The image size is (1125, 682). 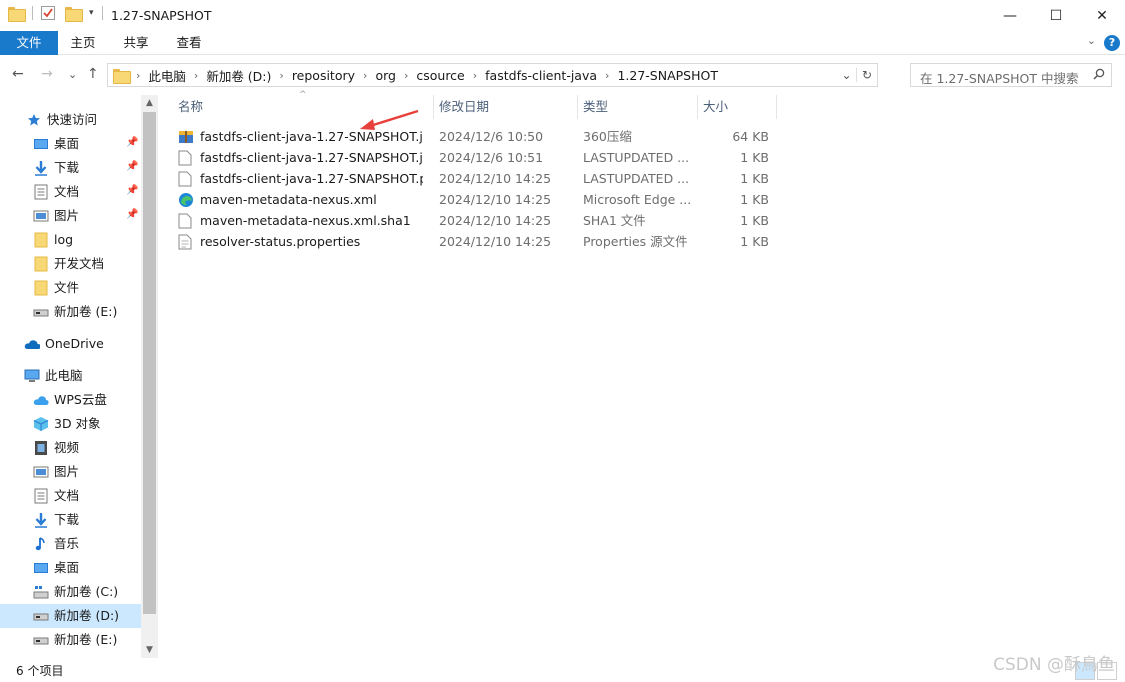 What do you see at coordinates (68, 264) in the screenshot?
I see `sidebar-item-dev-docs: 开发文档` at bounding box center [68, 264].